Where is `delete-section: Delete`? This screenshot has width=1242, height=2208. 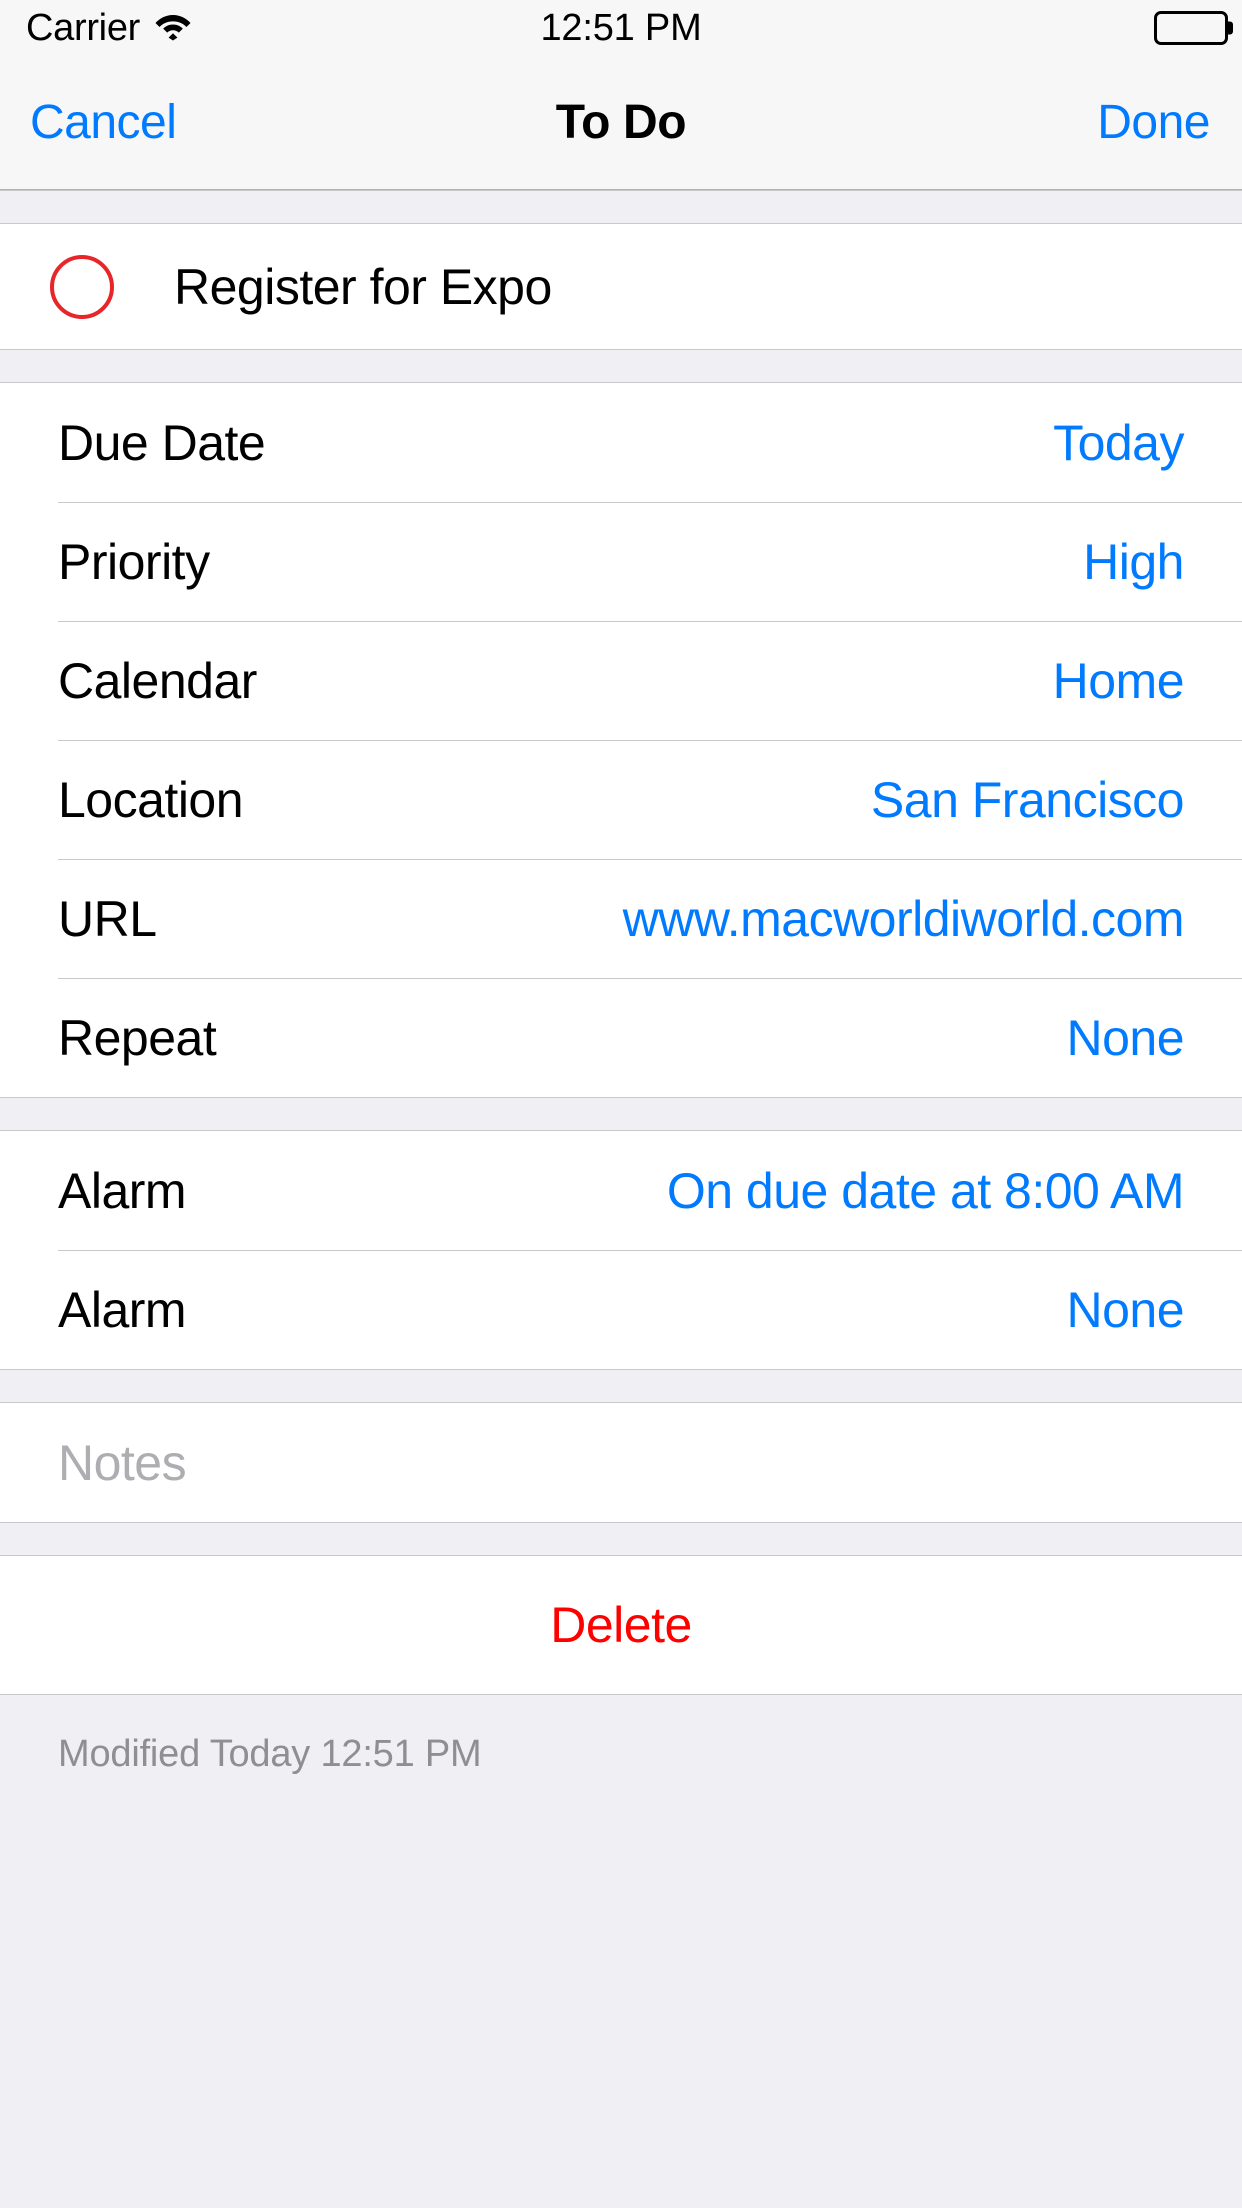 delete-section: Delete is located at coordinates (621, 1625).